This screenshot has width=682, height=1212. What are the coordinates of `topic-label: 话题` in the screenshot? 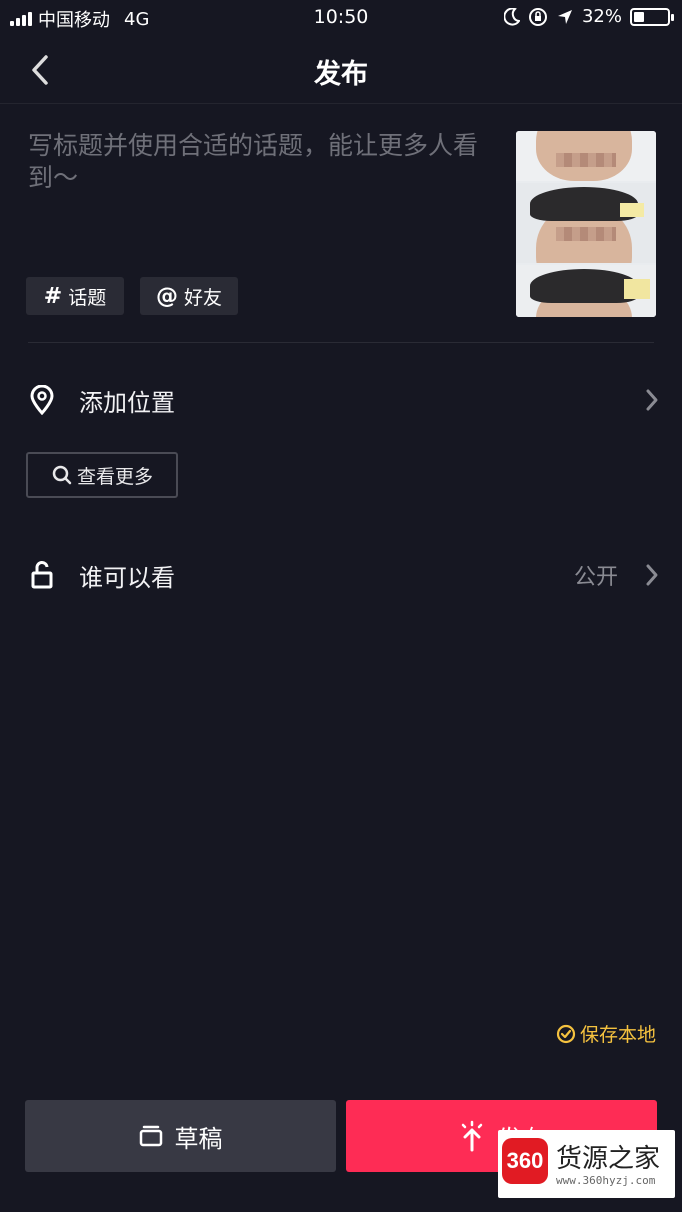 It's located at (87, 297).